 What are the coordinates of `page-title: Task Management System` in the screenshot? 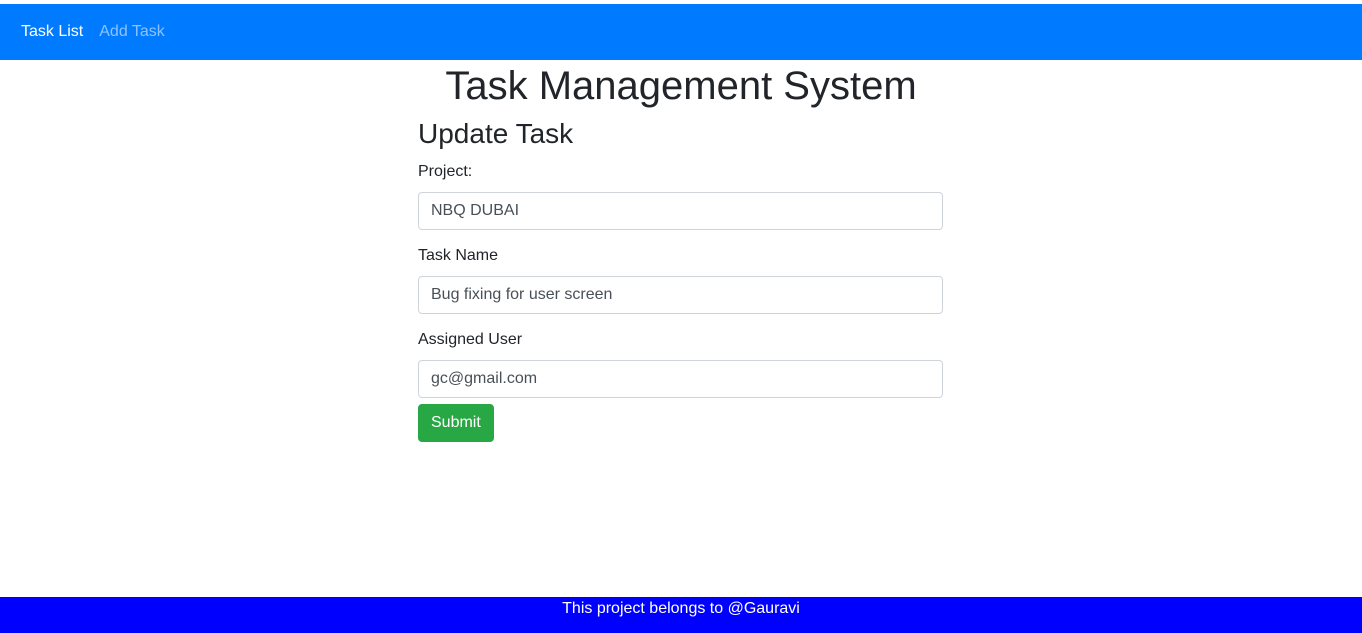 It's located at (681, 86).